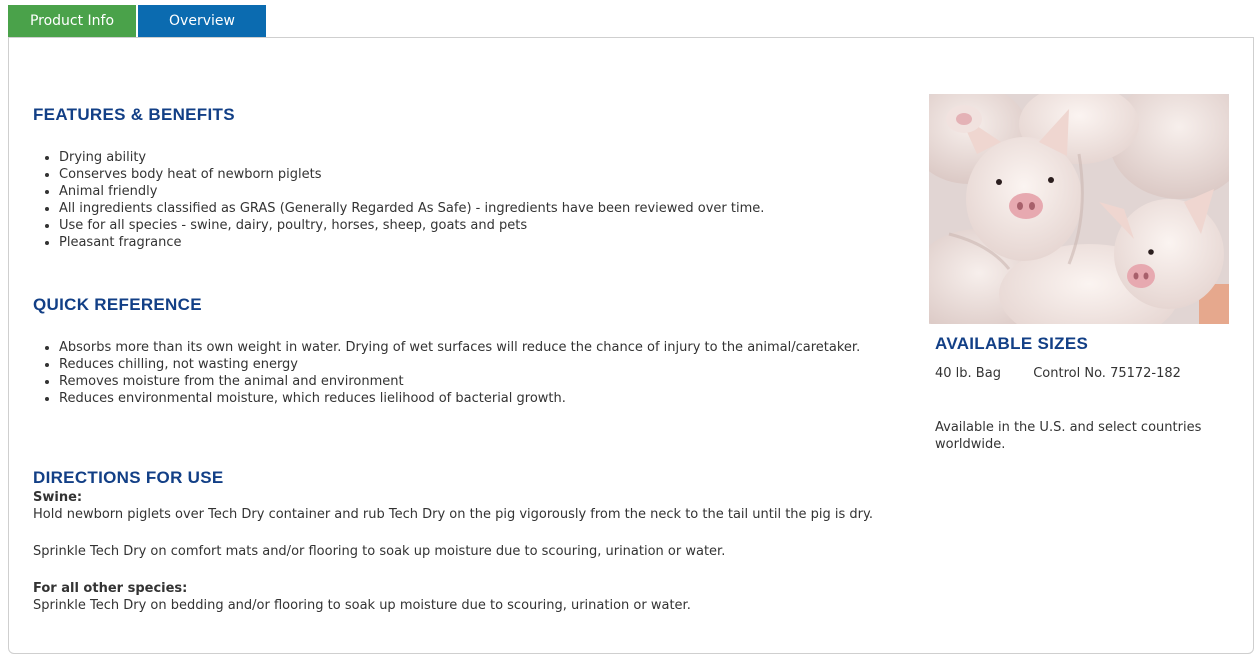 This screenshot has width=1258, height=655. What do you see at coordinates (486, 242) in the screenshot?
I see `list-item: Pleasant fragrance` at bounding box center [486, 242].